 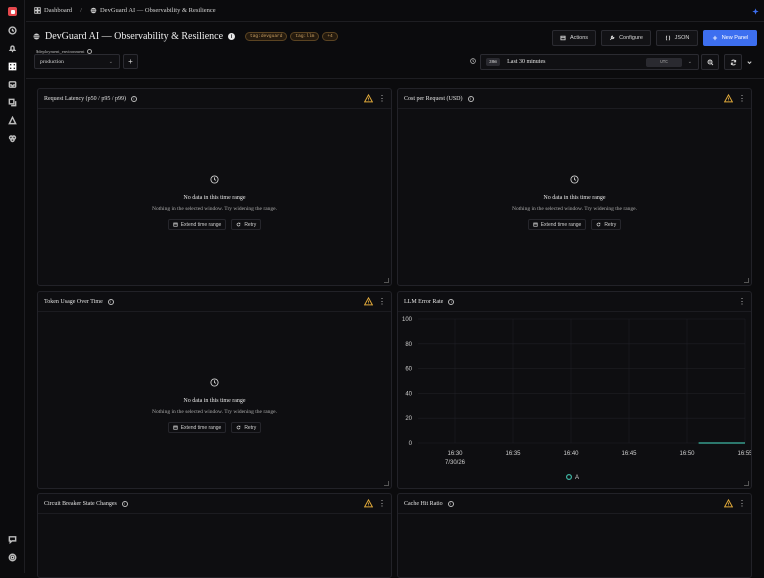 What do you see at coordinates (667, 38) in the screenshot?
I see `braces-icon` at bounding box center [667, 38].